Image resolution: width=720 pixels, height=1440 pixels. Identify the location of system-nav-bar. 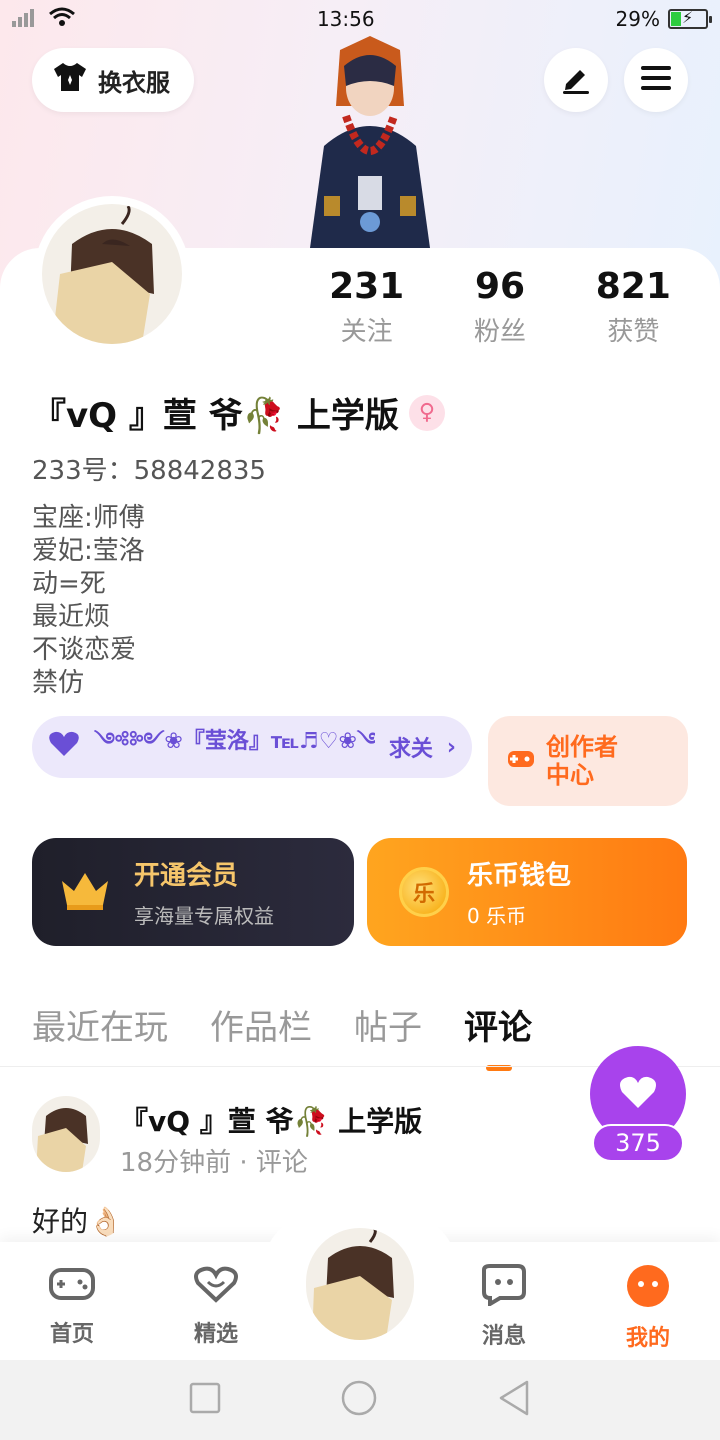
(360, 1400).